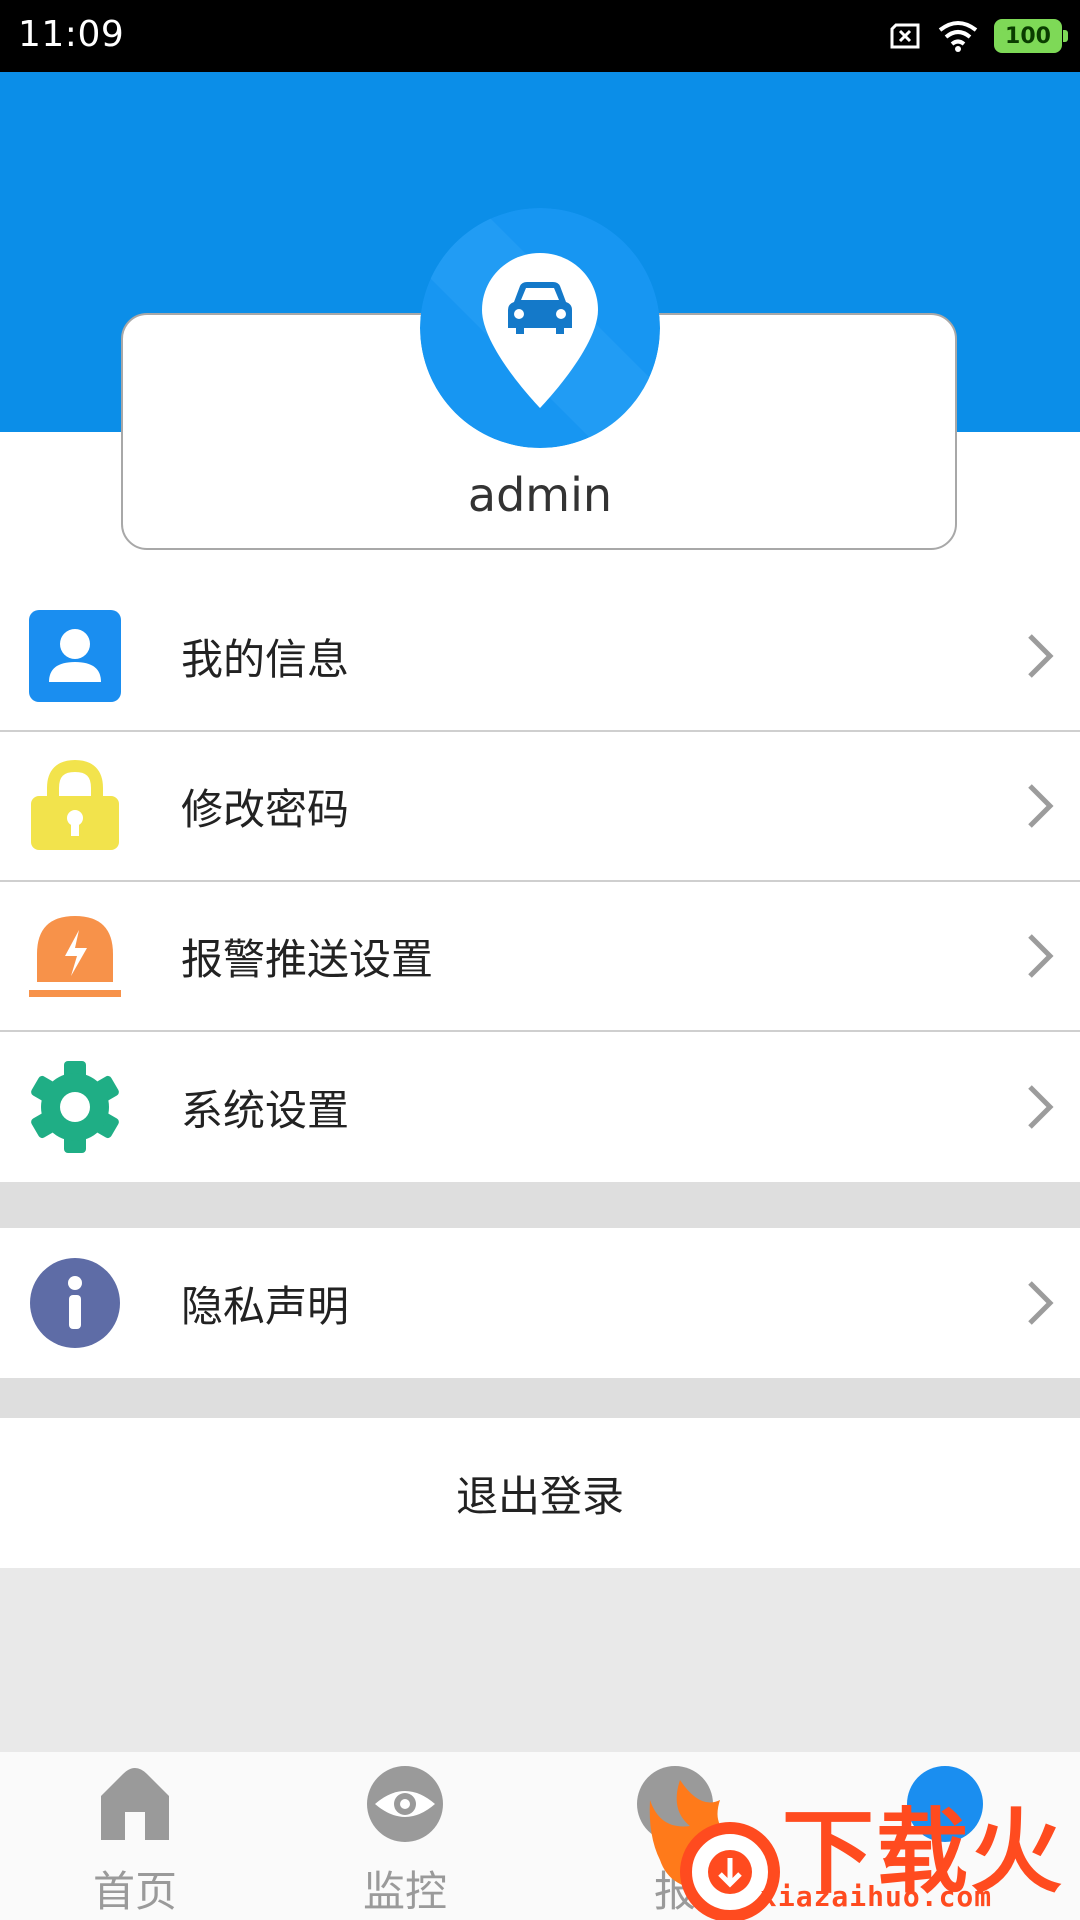 This screenshot has width=1080, height=1920. Describe the element at coordinates (860, 1845) in the screenshot. I see `watermark: 下载火 xiazaihuo.com` at that location.